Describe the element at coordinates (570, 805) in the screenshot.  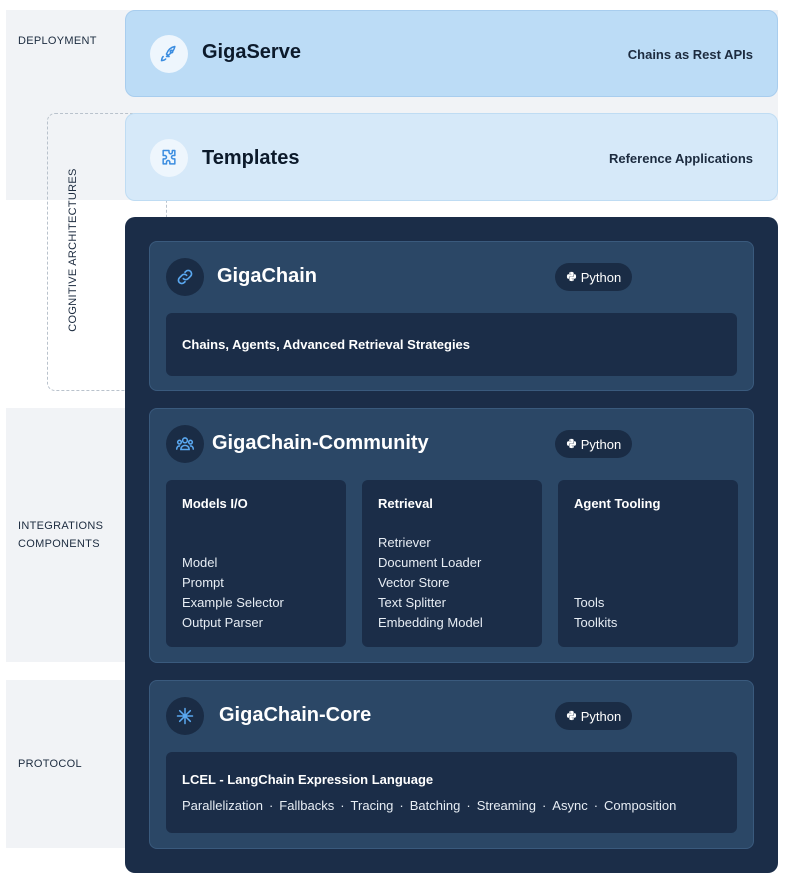
I see `feature-item: Async` at that location.